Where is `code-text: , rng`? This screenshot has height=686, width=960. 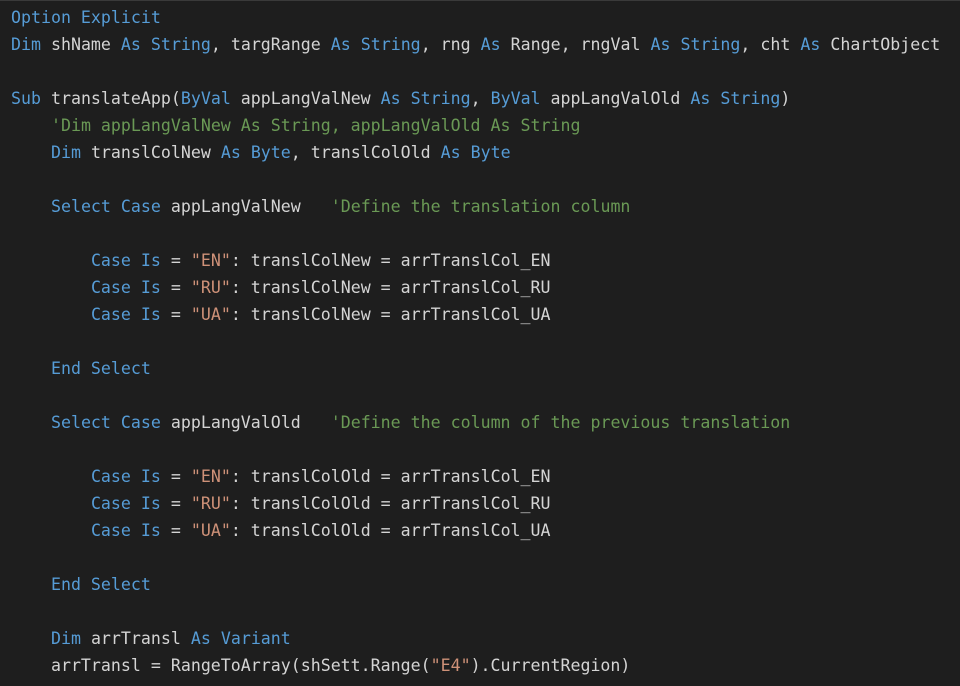
code-text: , rng is located at coordinates (450, 44).